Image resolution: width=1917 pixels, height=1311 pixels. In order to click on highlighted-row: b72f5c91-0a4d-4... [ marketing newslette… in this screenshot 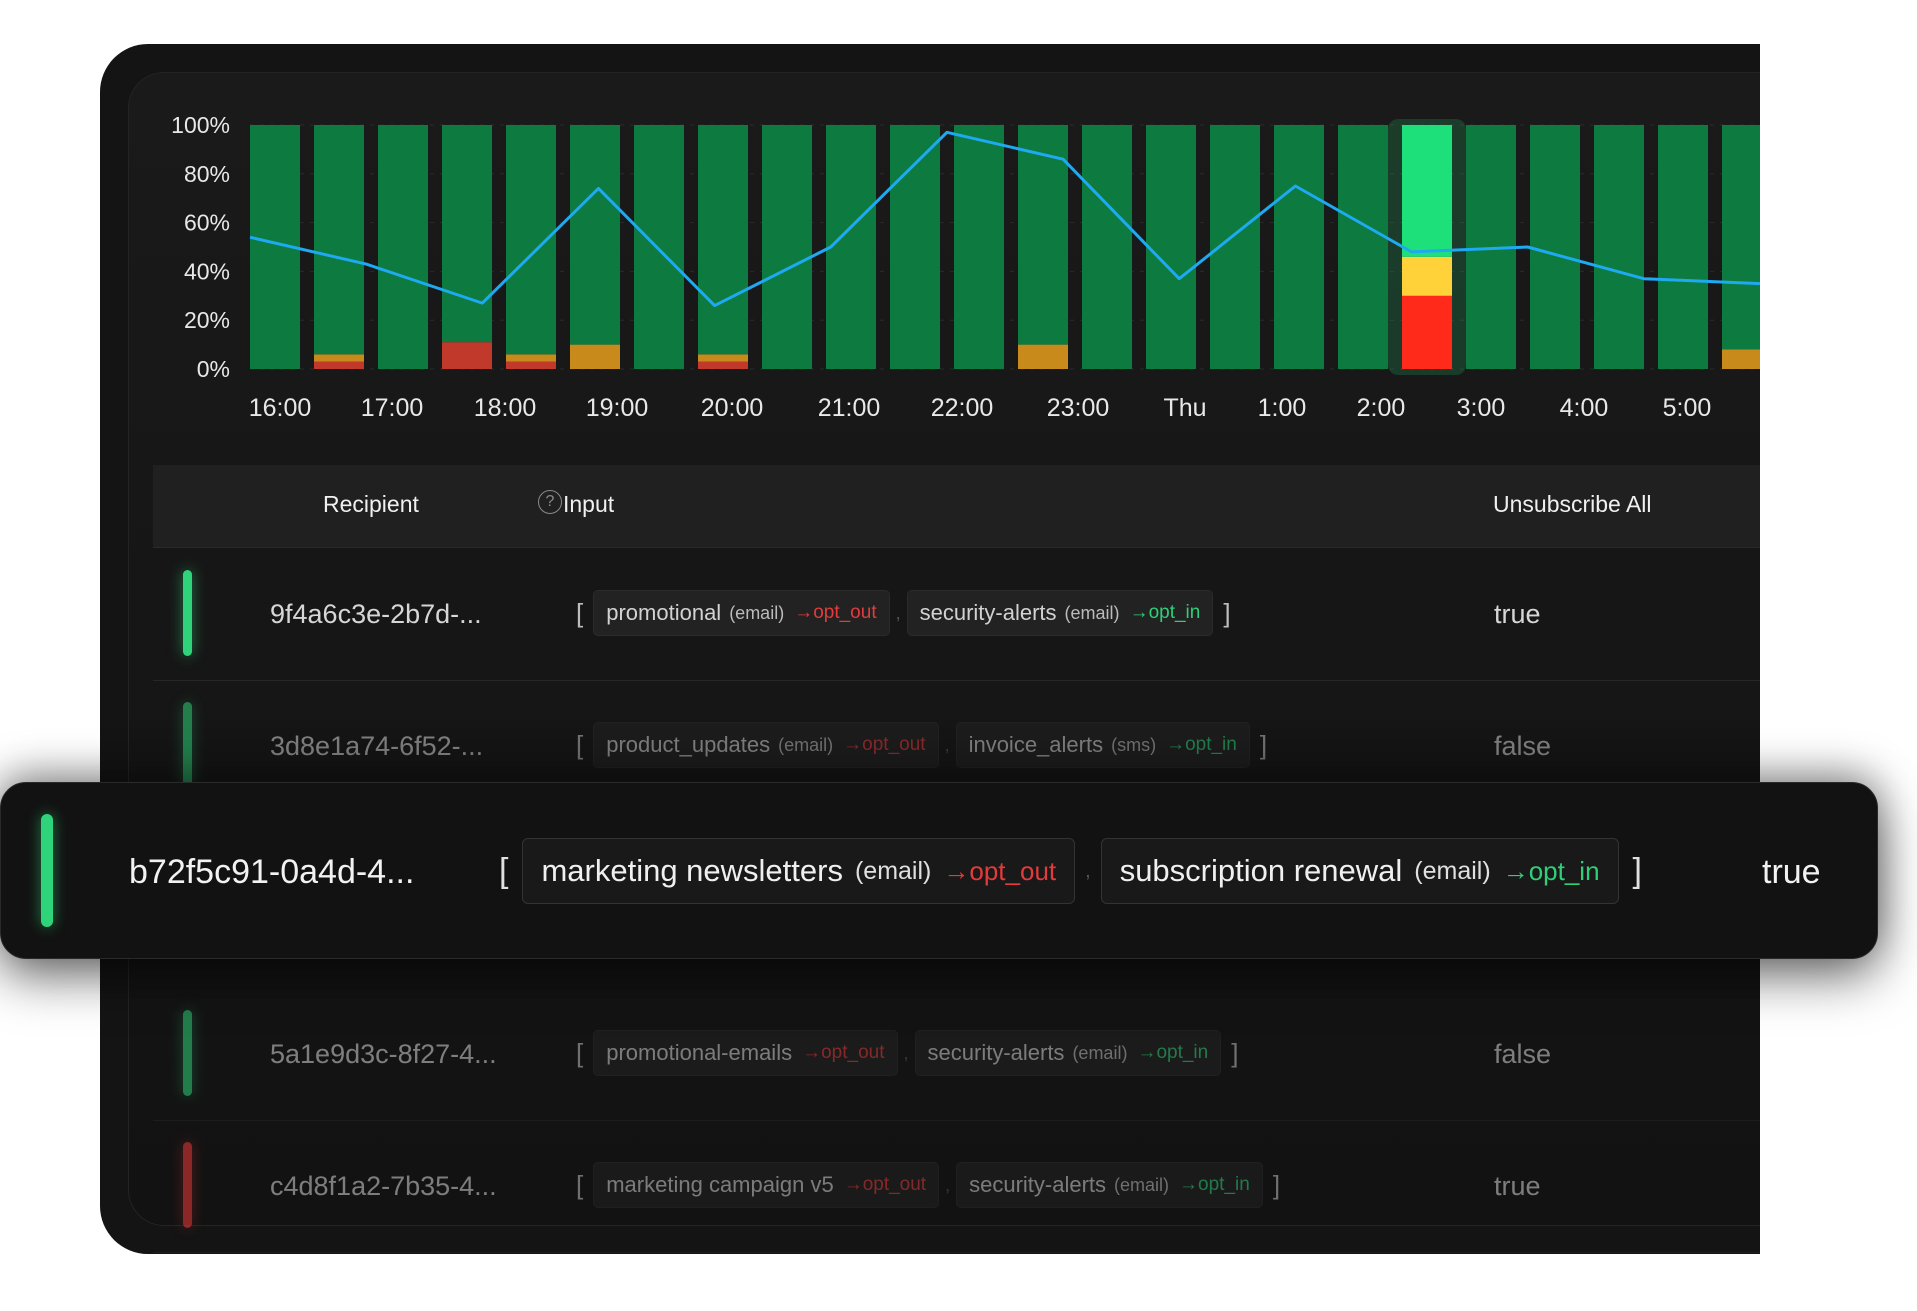, I will do `click(939, 870)`.